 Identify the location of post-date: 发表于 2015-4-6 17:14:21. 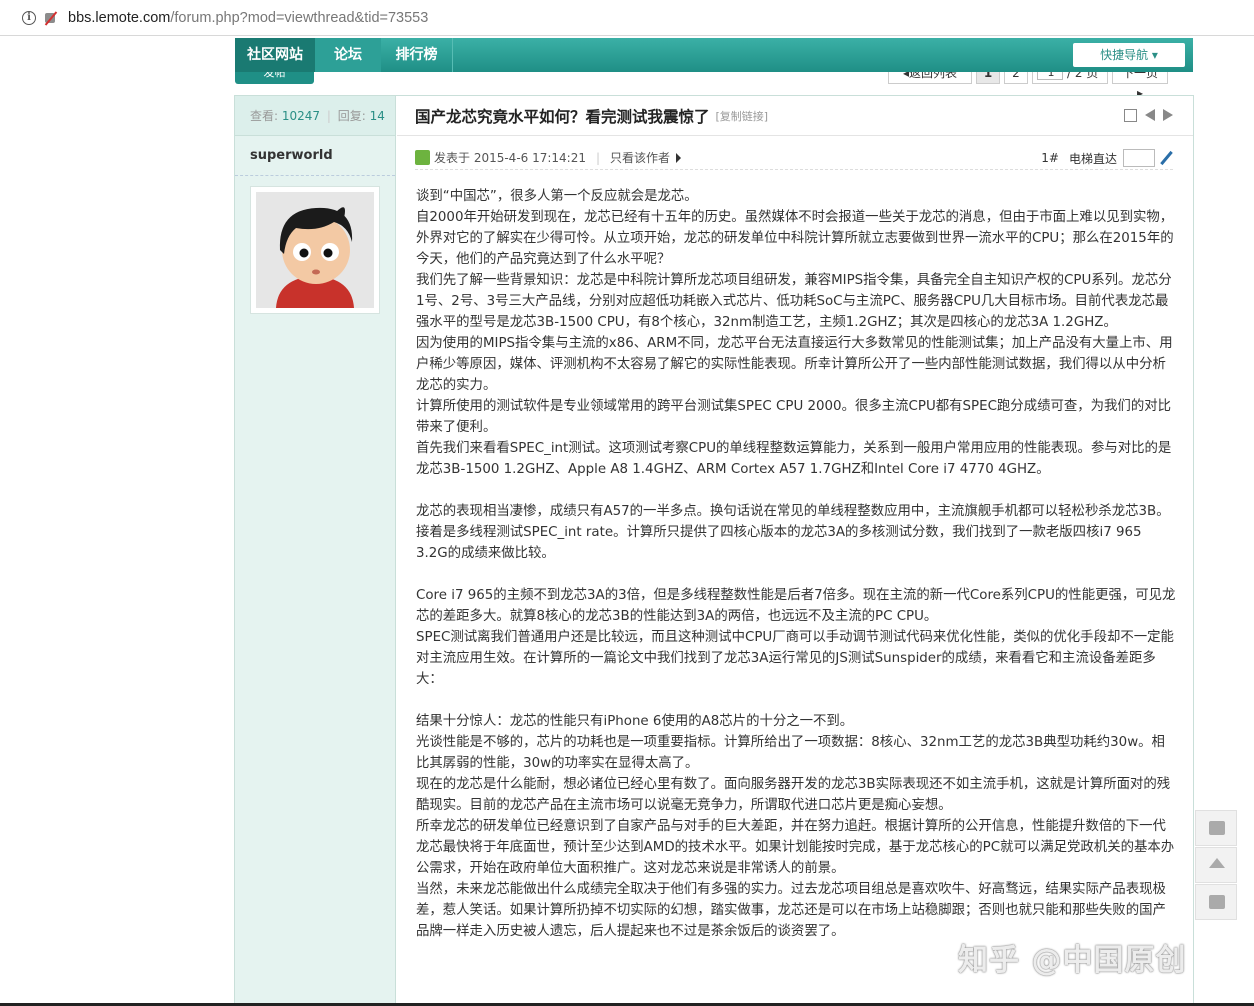
(510, 158).